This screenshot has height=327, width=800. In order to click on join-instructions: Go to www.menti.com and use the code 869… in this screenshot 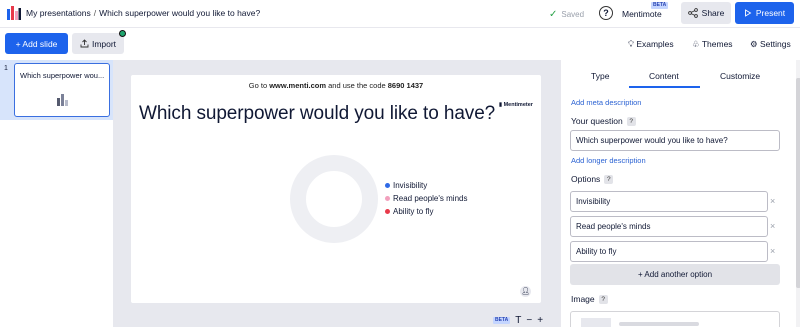, I will do `click(336, 85)`.